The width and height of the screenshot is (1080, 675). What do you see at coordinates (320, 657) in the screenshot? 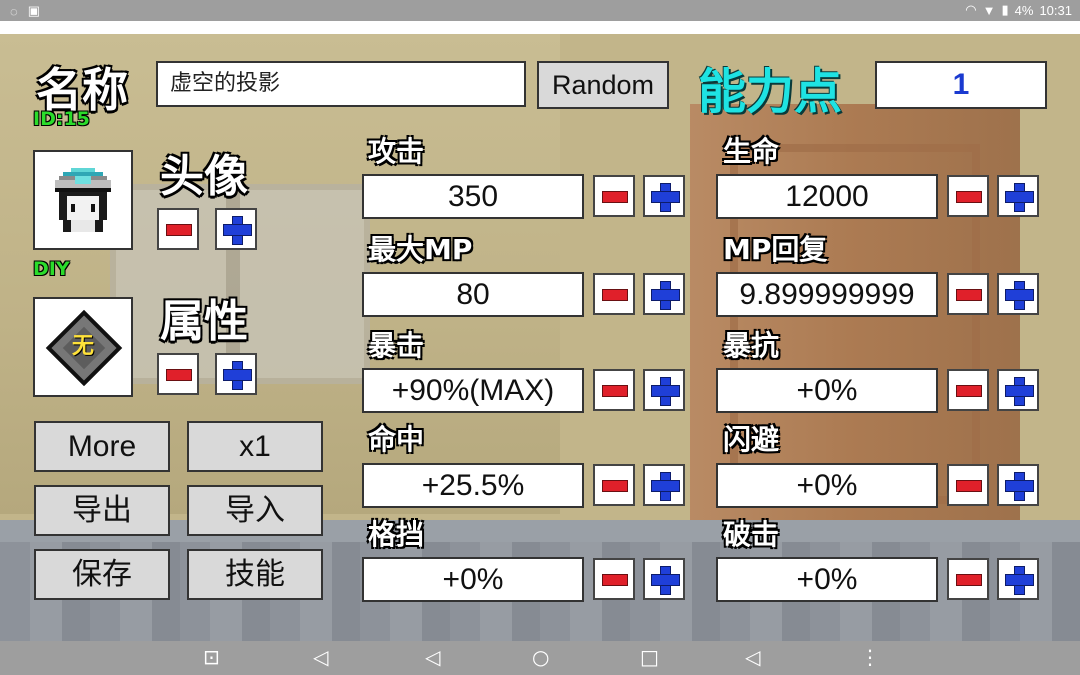
I see `volume-down-icon: ◁` at bounding box center [320, 657].